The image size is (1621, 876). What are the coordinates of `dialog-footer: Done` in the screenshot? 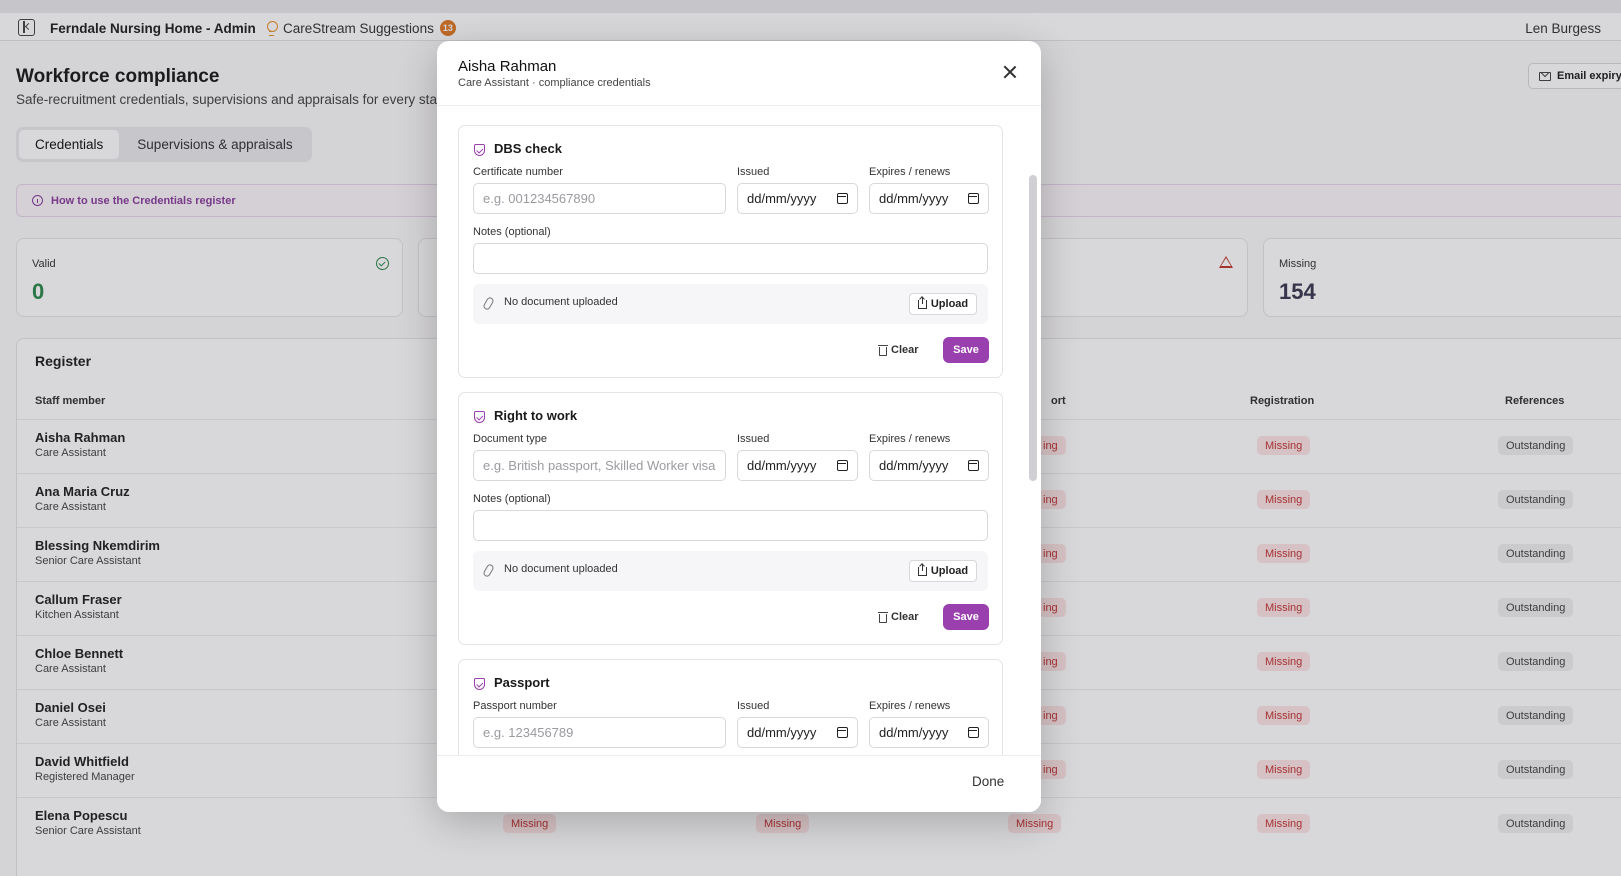 It's located at (739, 783).